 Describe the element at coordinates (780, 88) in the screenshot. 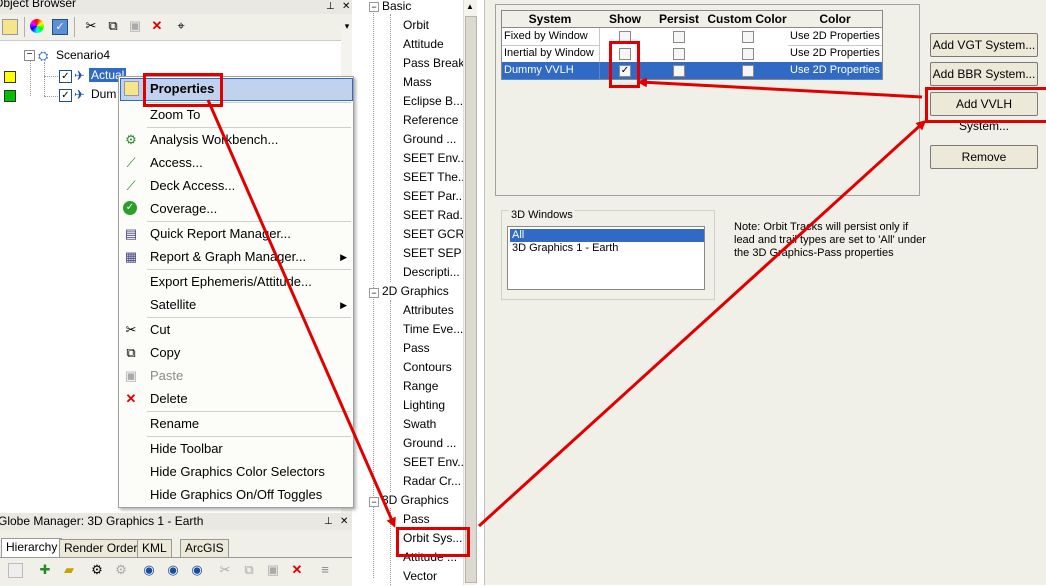

I see `arrow-add-vvlh-to-show-checkbox` at that location.